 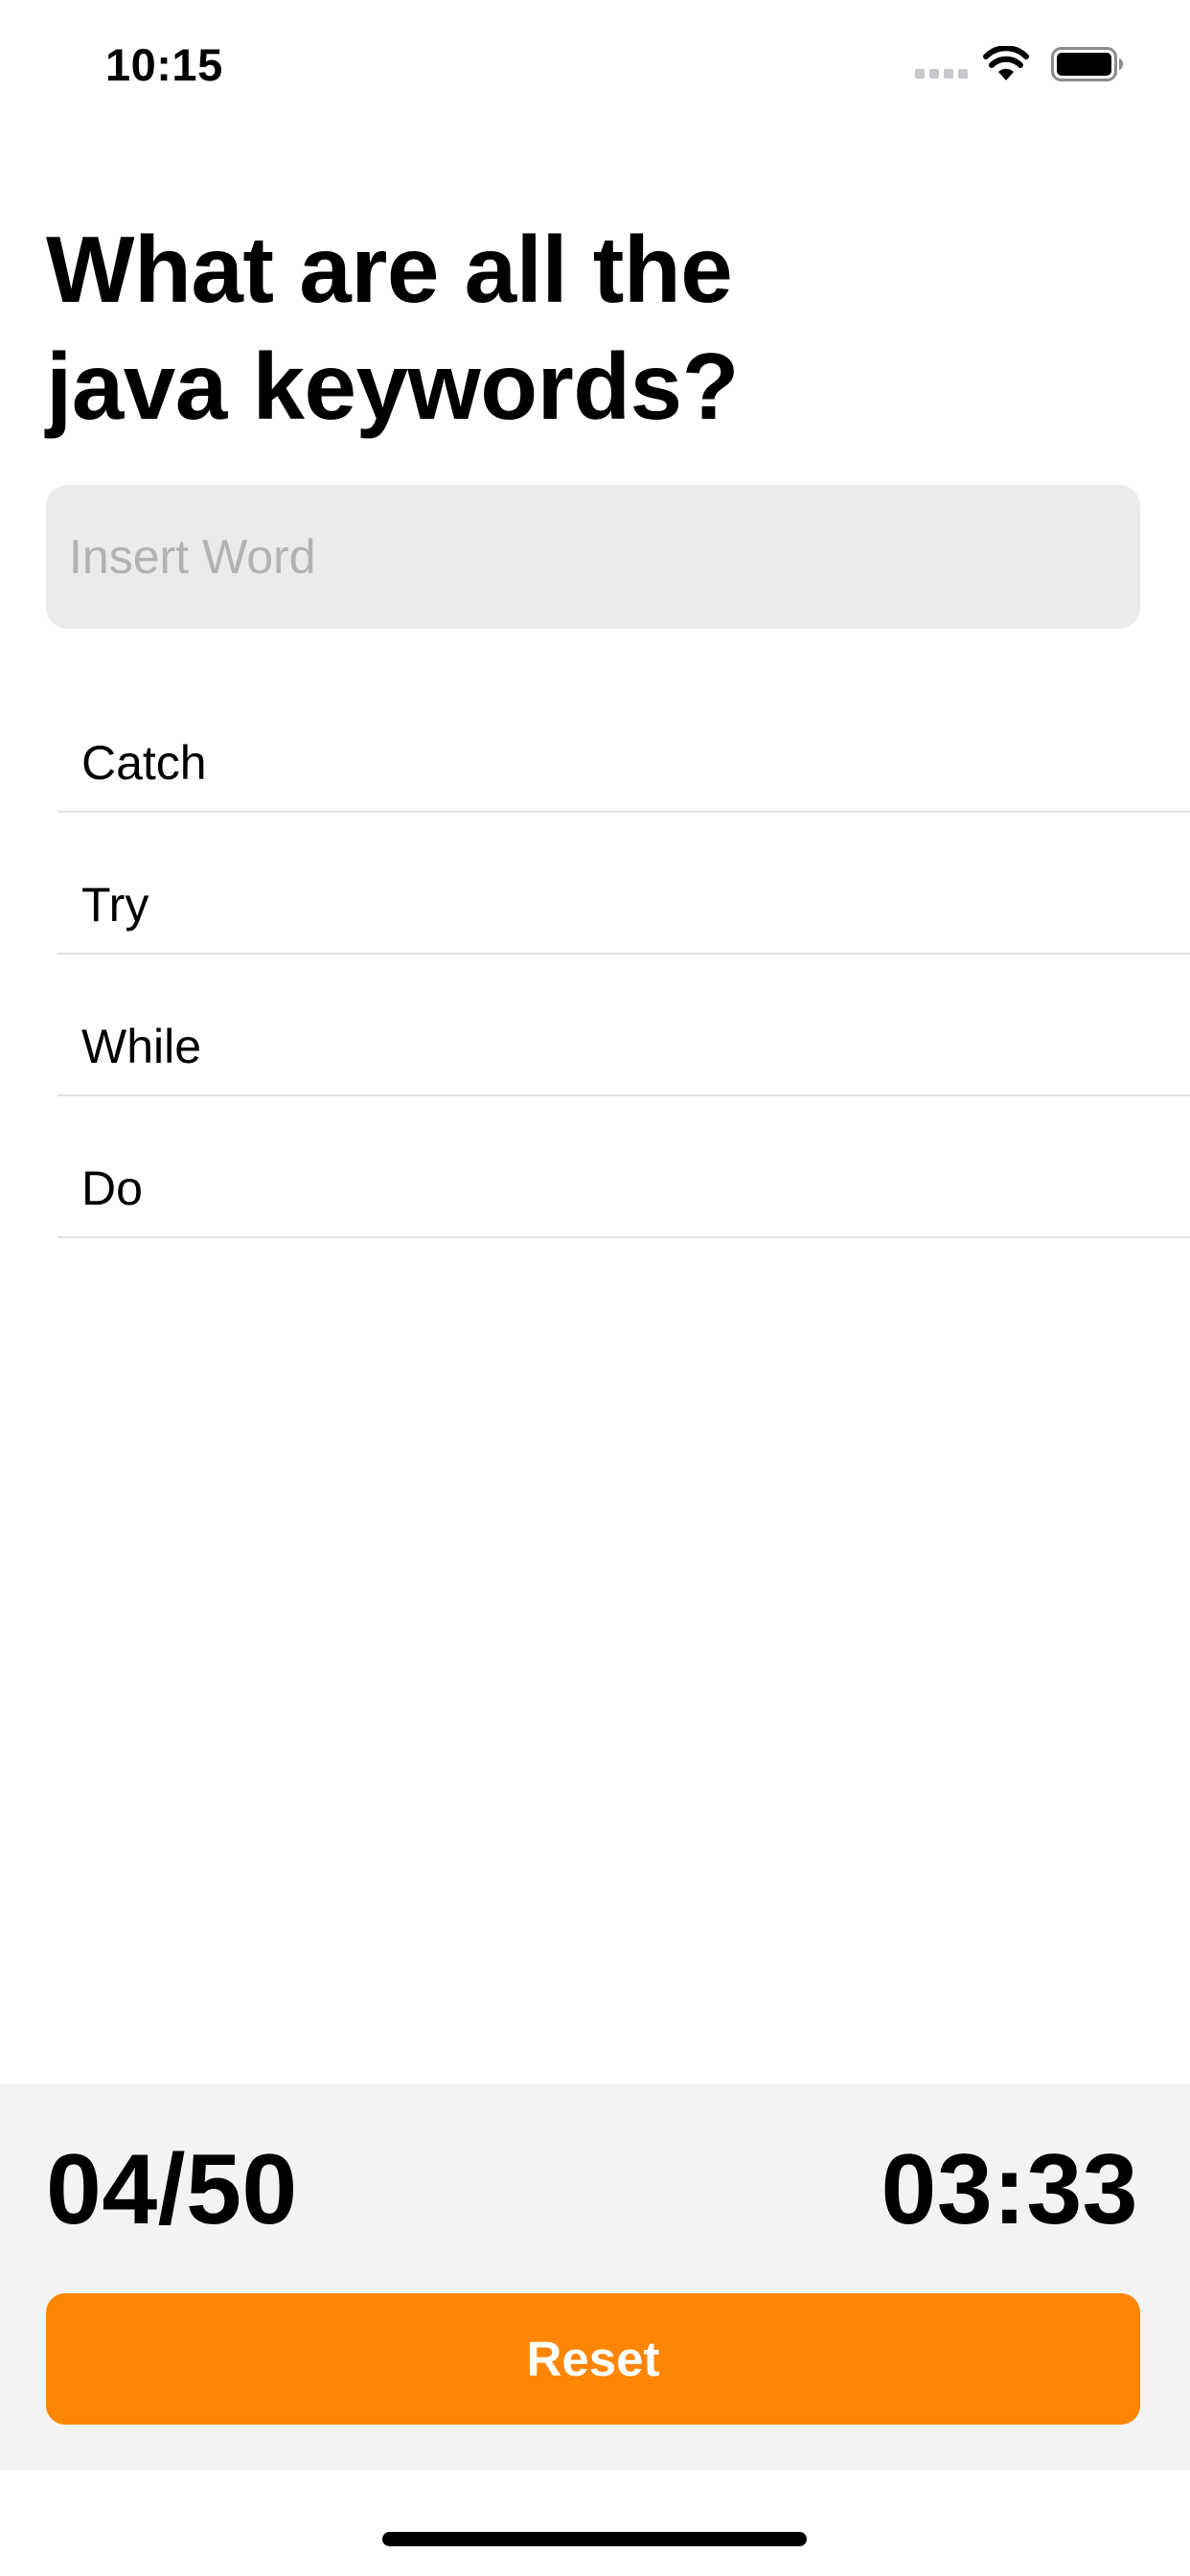 What do you see at coordinates (593, 2359) in the screenshot?
I see `reset-button: Reset` at bounding box center [593, 2359].